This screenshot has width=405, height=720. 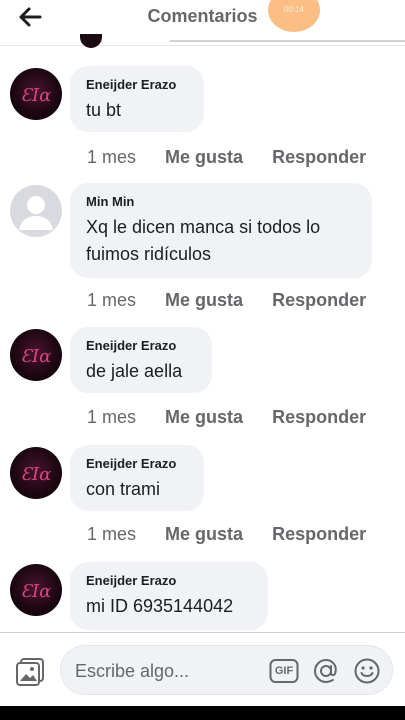 I want to click on page-title: Comentarios, so click(x=202, y=16).